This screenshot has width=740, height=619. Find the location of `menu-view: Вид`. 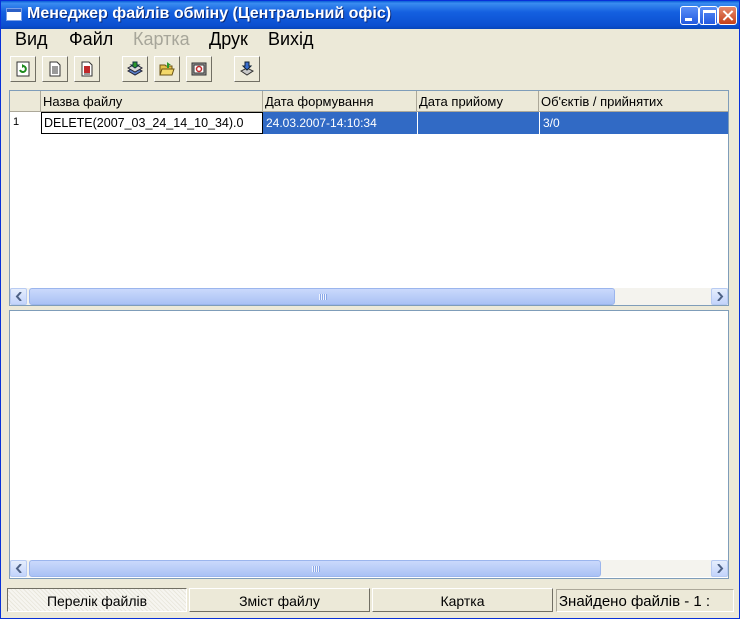

menu-view: Вид is located at coordinates (31, 39).